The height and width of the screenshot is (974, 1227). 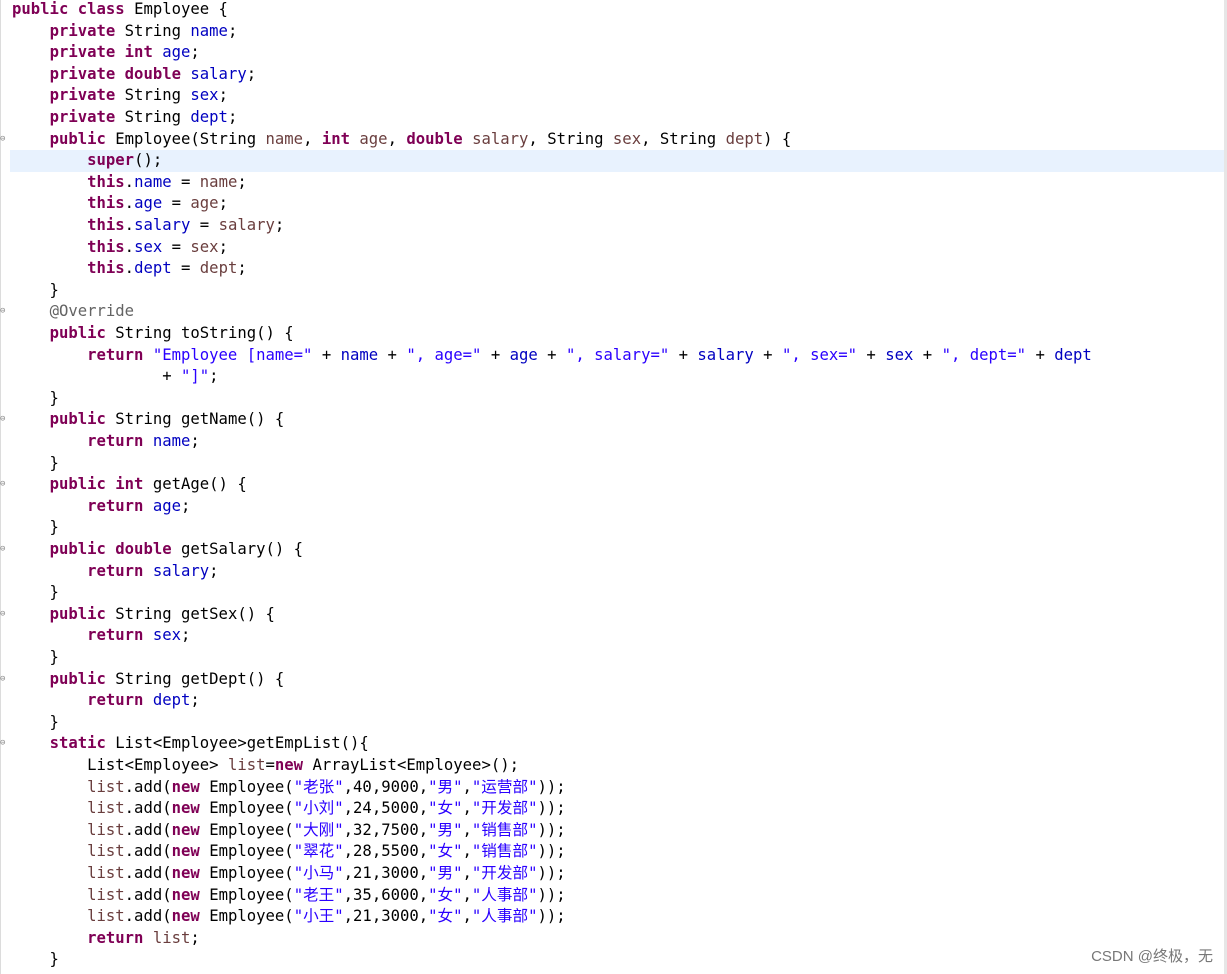 I want to click on code-token: "开发部", so click(x=504, y=808).